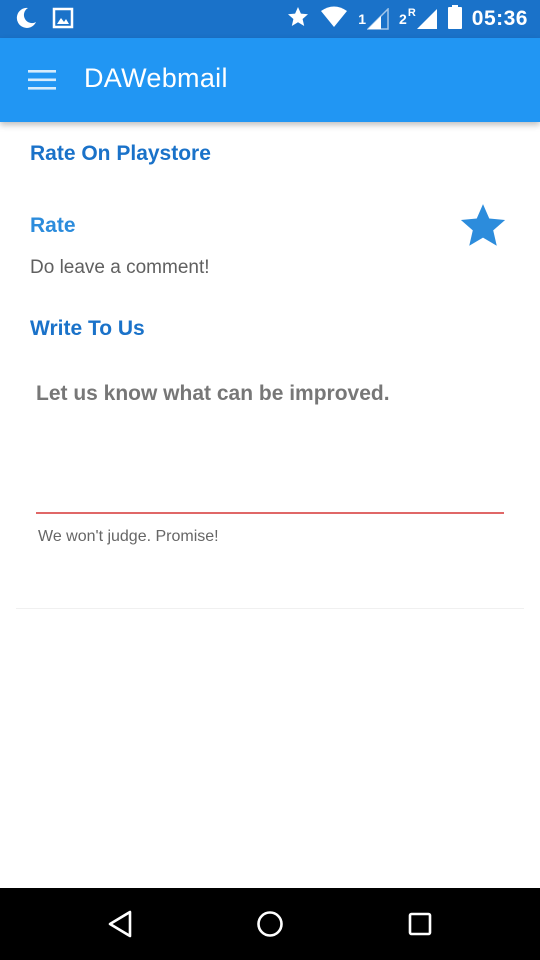  I want to click on hamburger-menu-icon, so click(42, 80).